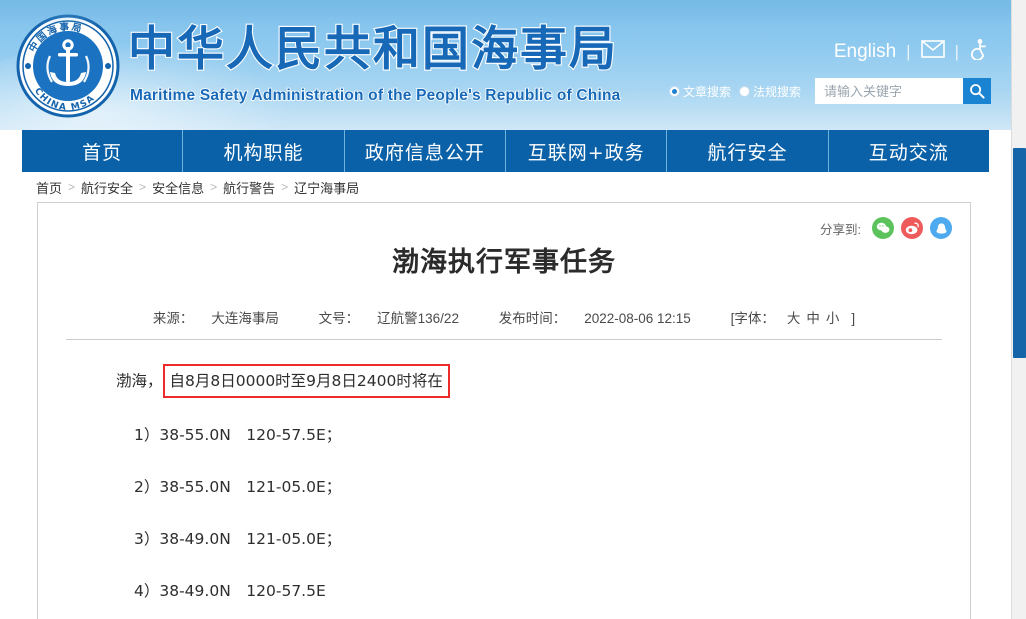  What do you see at coordinates (103, 151) in the screenshot?
I see `nav-item-home: 首页` at bounding box center [103, 151].